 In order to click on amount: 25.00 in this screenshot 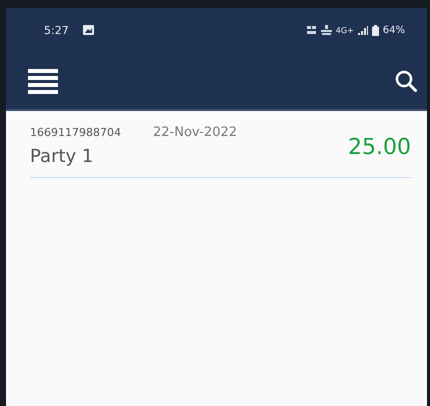, I will do `click(379, 147)`.